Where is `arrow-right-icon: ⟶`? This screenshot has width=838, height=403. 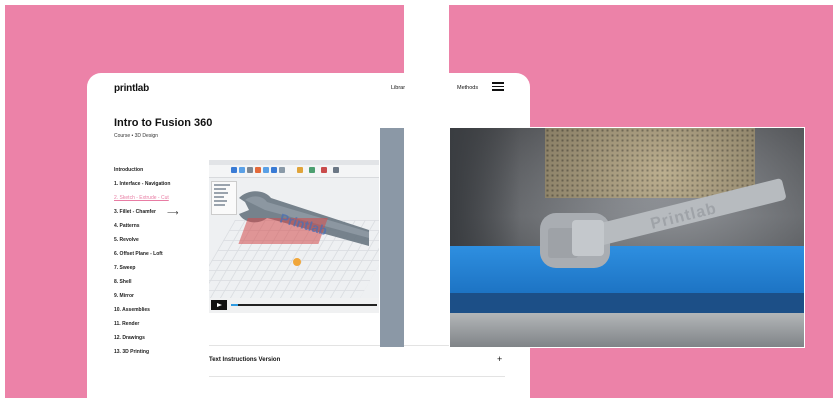
arrow-right-icon: ⟶ is located at coordinates (173, 212).